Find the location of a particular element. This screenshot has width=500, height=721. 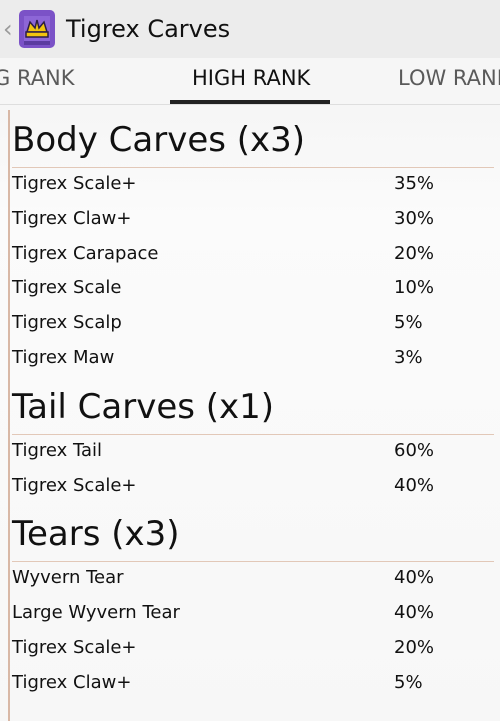

rank-tabs: G RANK HIGH RANK LOW RANK is located at coordinates (250, 81).